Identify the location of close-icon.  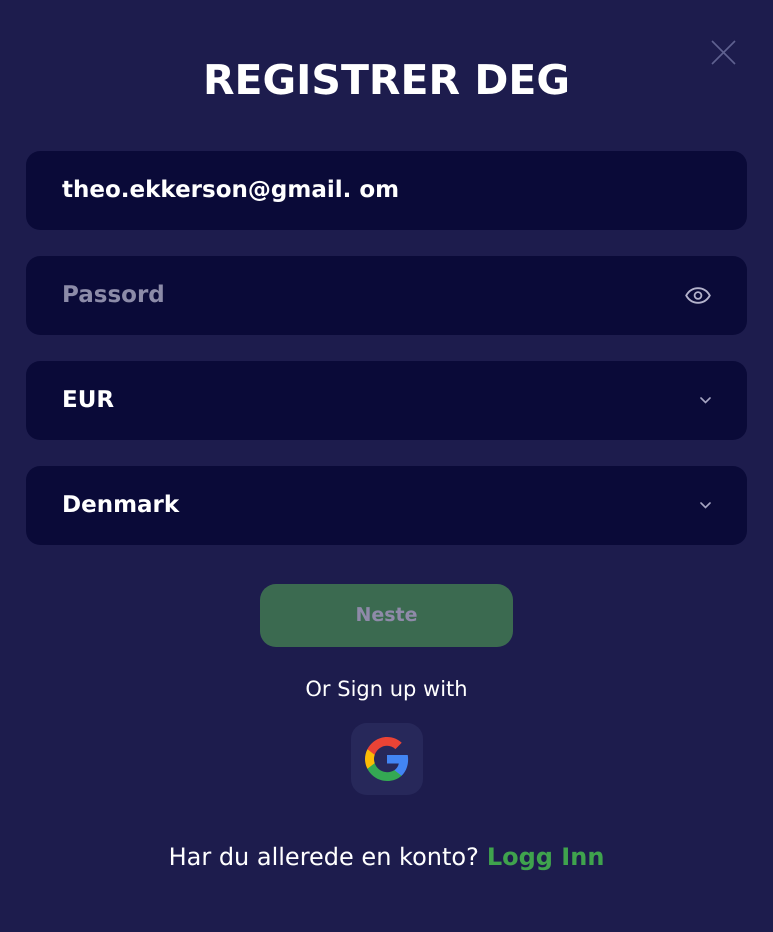
(723, 52).